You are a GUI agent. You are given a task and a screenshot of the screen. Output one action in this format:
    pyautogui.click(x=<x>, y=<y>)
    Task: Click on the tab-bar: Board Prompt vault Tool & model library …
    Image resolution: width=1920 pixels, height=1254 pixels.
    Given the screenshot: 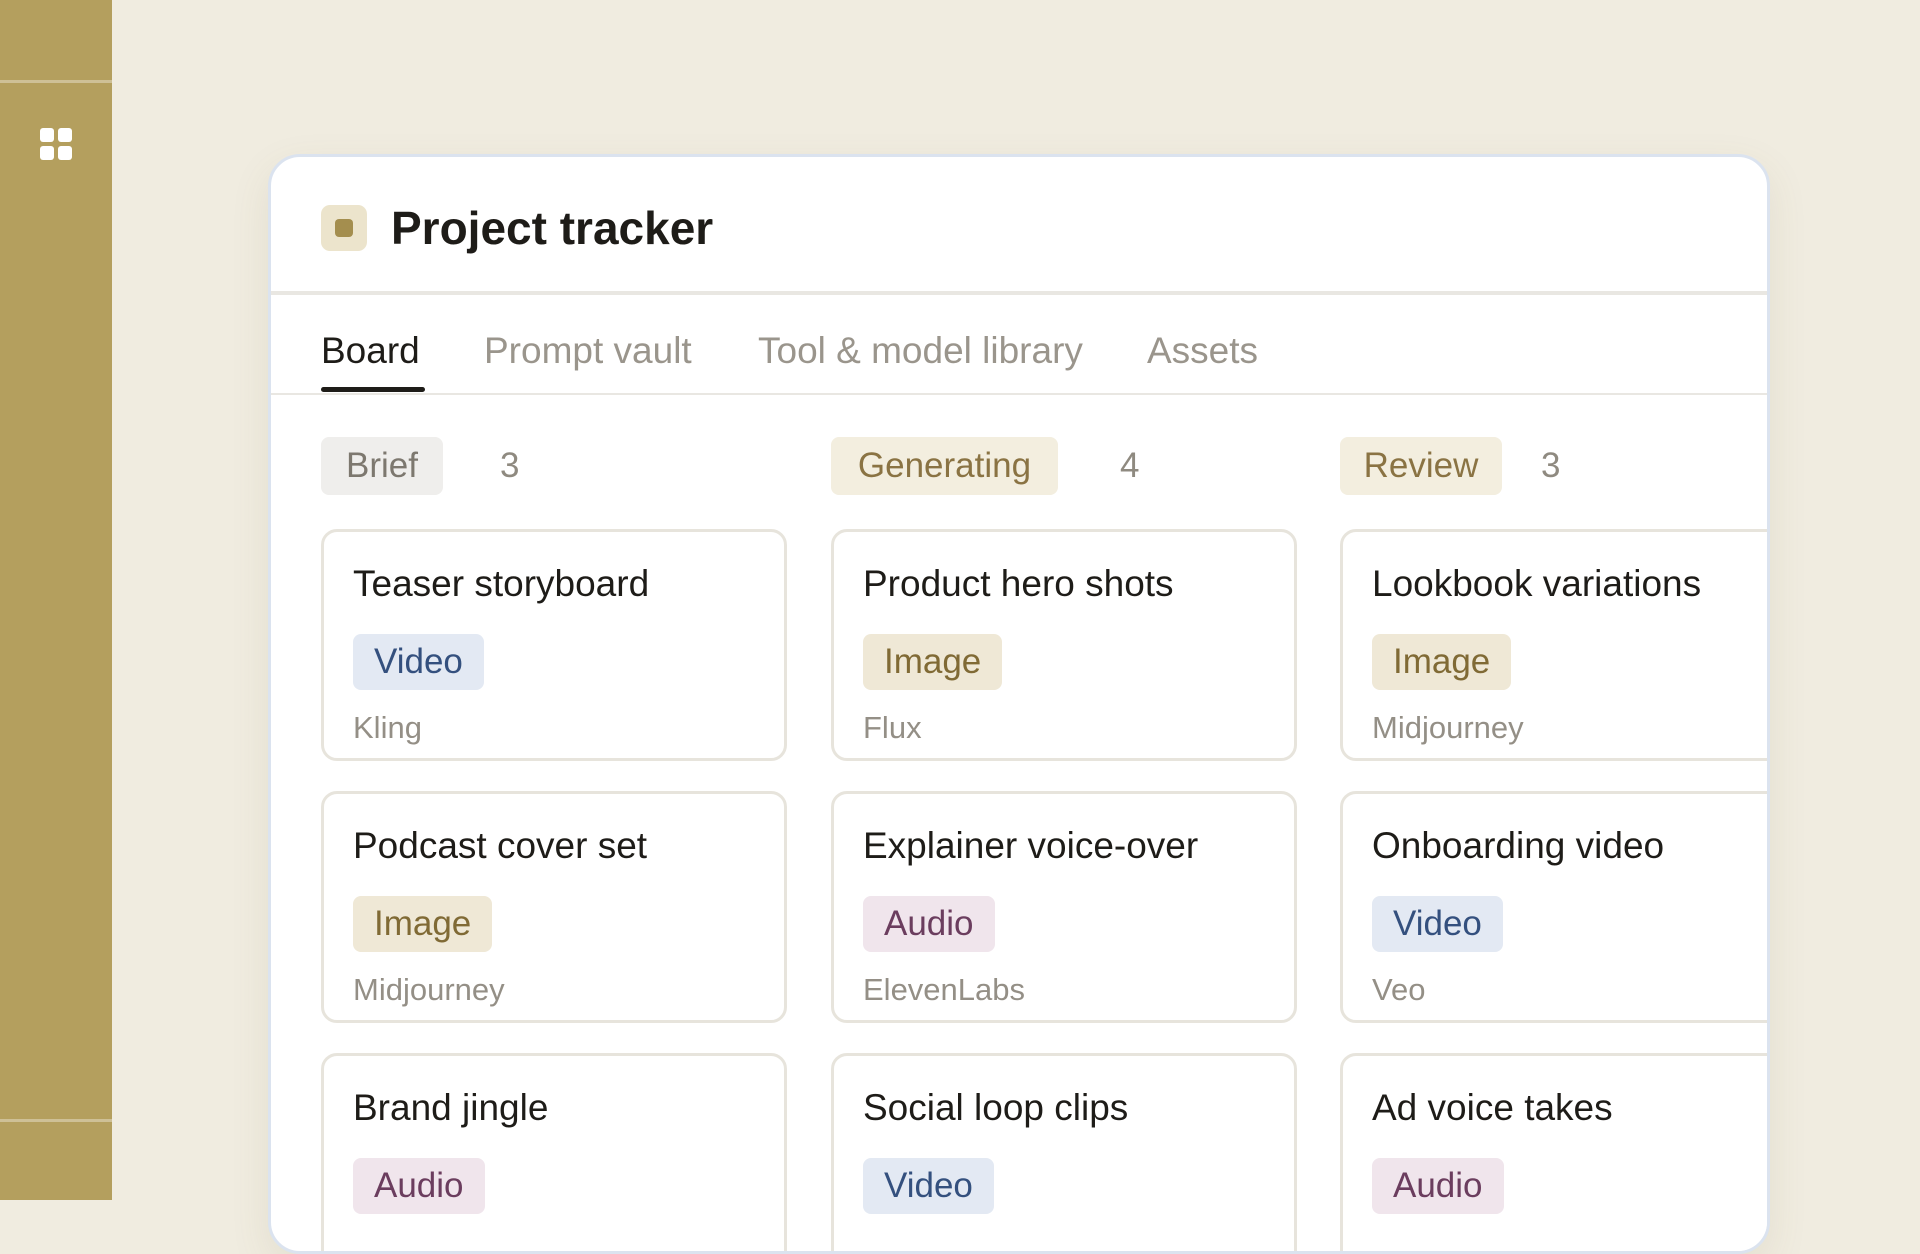 What is the action you would take?
    pyautogui.click(x=1019, y=345)
    